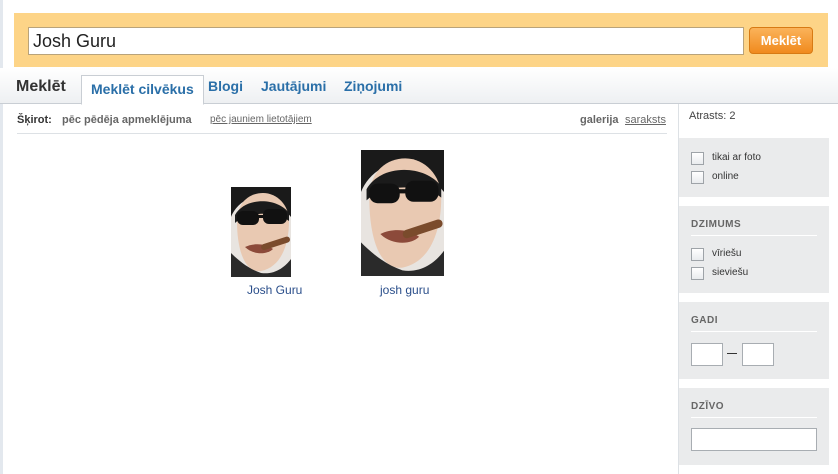 Image resolution: width=838 pixels, height=474 pixels. I want to click on tab-search-people: Meklēt cilvēkus, so click(142, 90).